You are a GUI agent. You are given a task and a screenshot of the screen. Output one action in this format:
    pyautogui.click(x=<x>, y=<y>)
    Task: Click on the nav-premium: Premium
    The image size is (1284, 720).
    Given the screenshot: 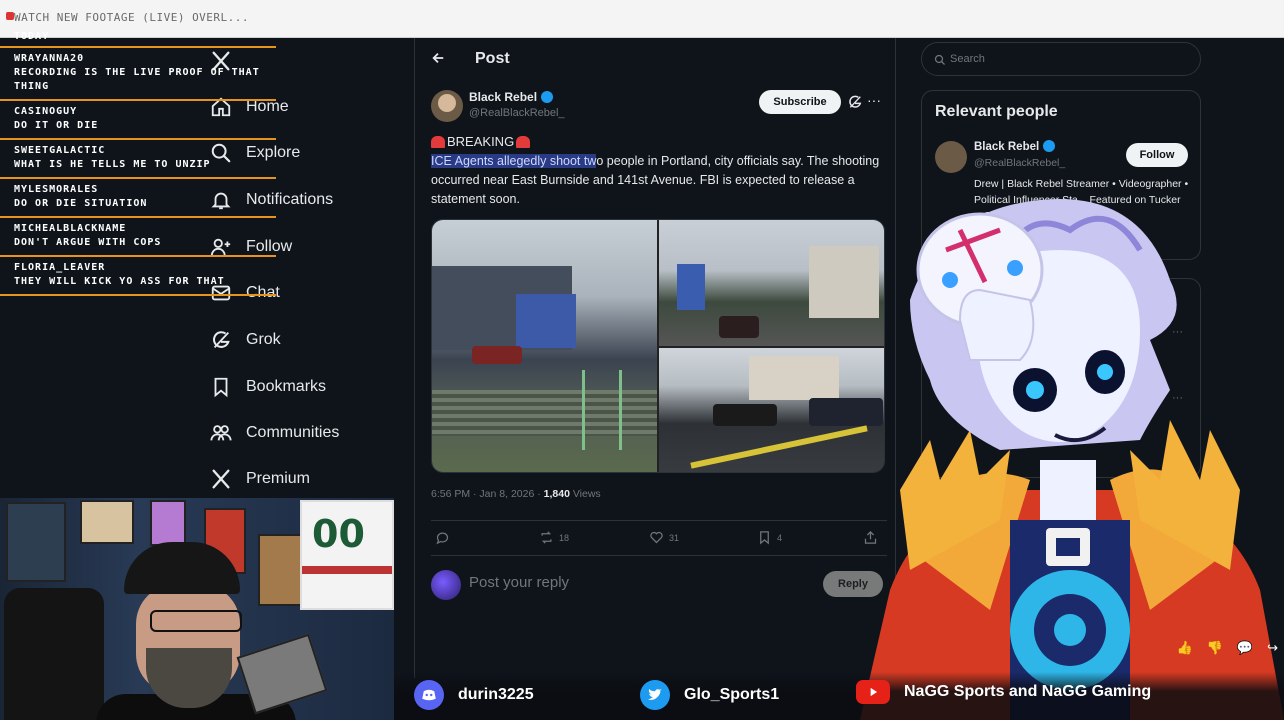 What is the action you would take?
    pyautogui.click(x=260, y=479)
    